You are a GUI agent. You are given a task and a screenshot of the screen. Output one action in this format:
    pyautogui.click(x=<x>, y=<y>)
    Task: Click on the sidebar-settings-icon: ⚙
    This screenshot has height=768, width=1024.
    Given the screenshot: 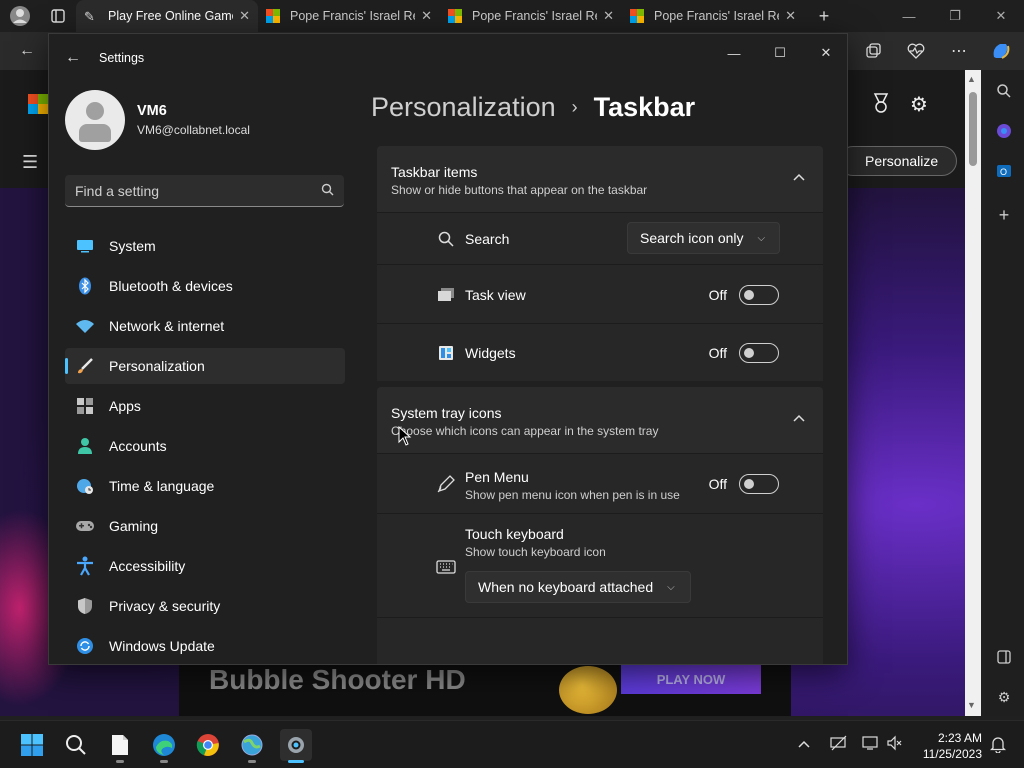 What is the action you would take?
    pyautogui.click(x=1004, y=697)
    